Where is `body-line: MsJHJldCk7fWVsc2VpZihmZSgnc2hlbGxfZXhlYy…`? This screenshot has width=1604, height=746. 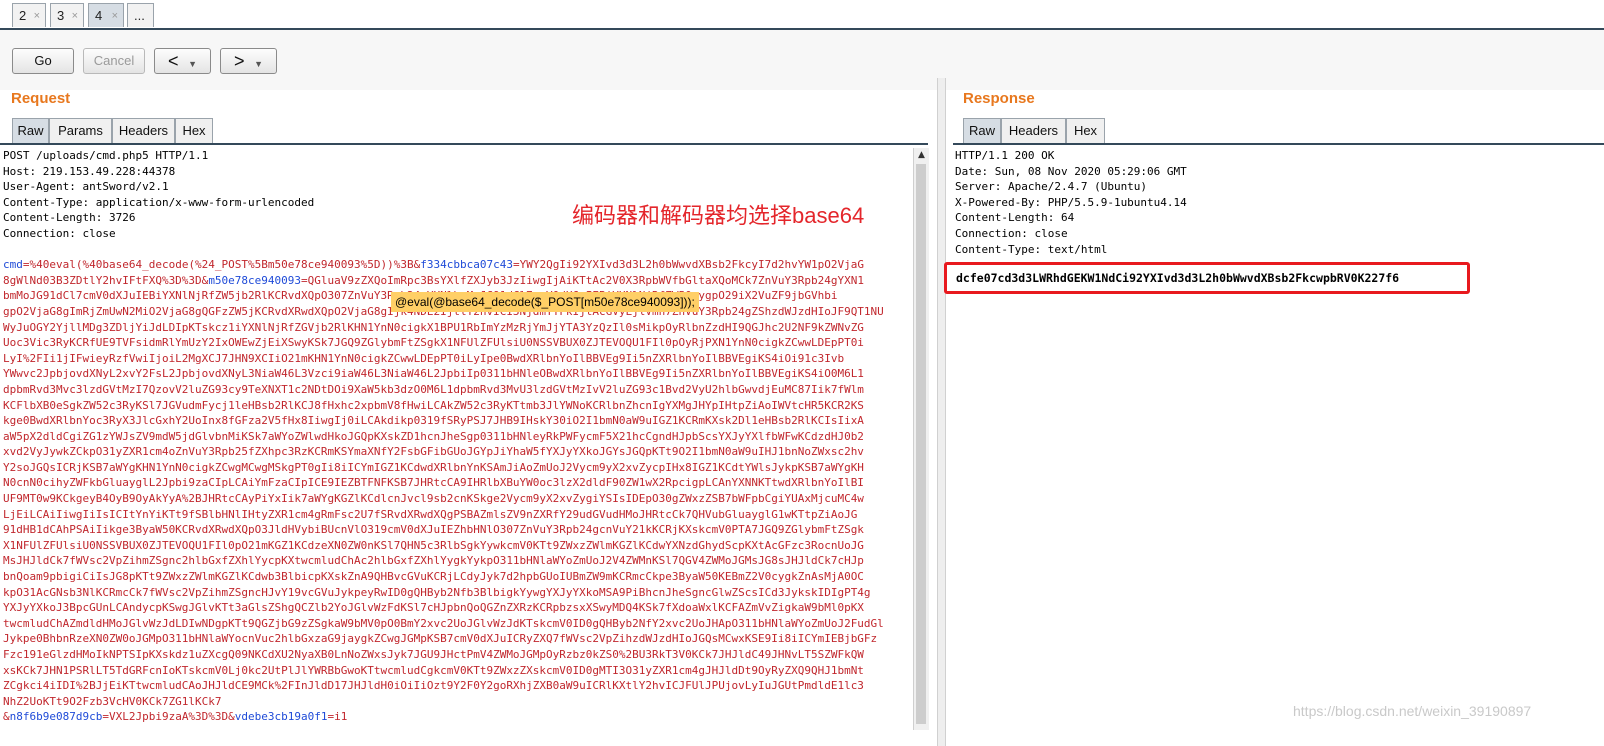 body-line: MsJHJldCk7fWVsc2VpZihmZSgnc2hlbGxfZXhlYy… is located at coordinates (433, 561).